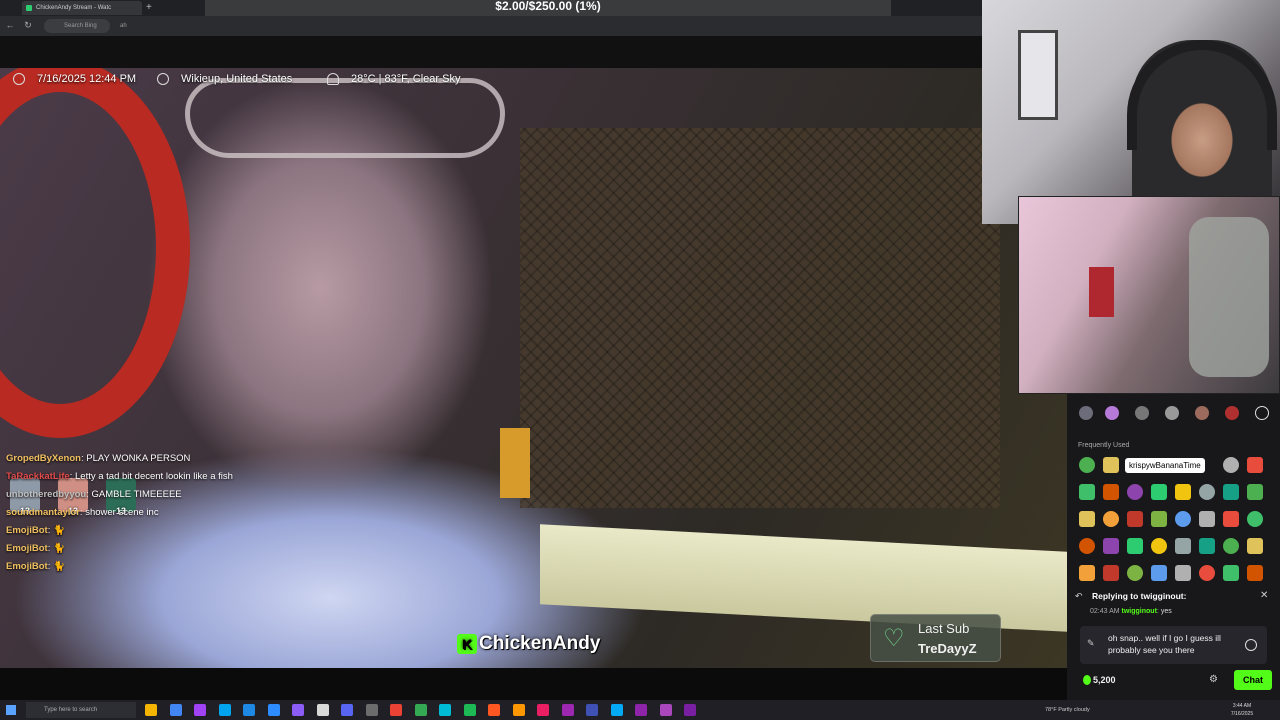 This screenshot has height=720, width=1280. Describe the element at coordinates (1242, 710) in the screenshot. I see `tray-clock: 3:44 AM 7/16/2025` at that location.